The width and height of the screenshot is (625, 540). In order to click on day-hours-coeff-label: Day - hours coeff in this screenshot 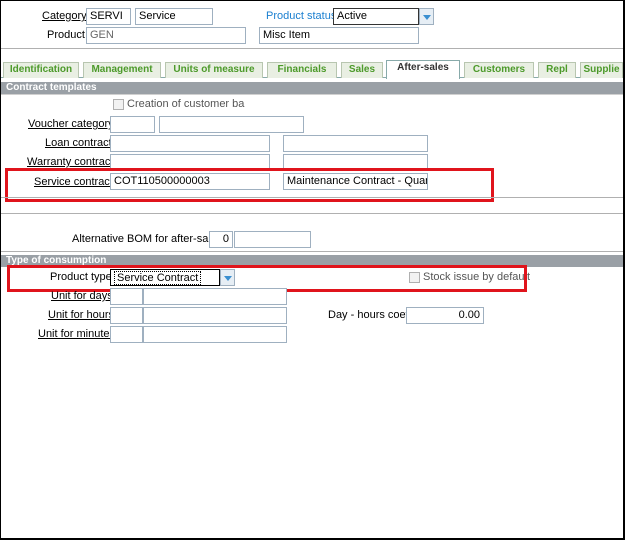, I will do `click(370, 315)`.